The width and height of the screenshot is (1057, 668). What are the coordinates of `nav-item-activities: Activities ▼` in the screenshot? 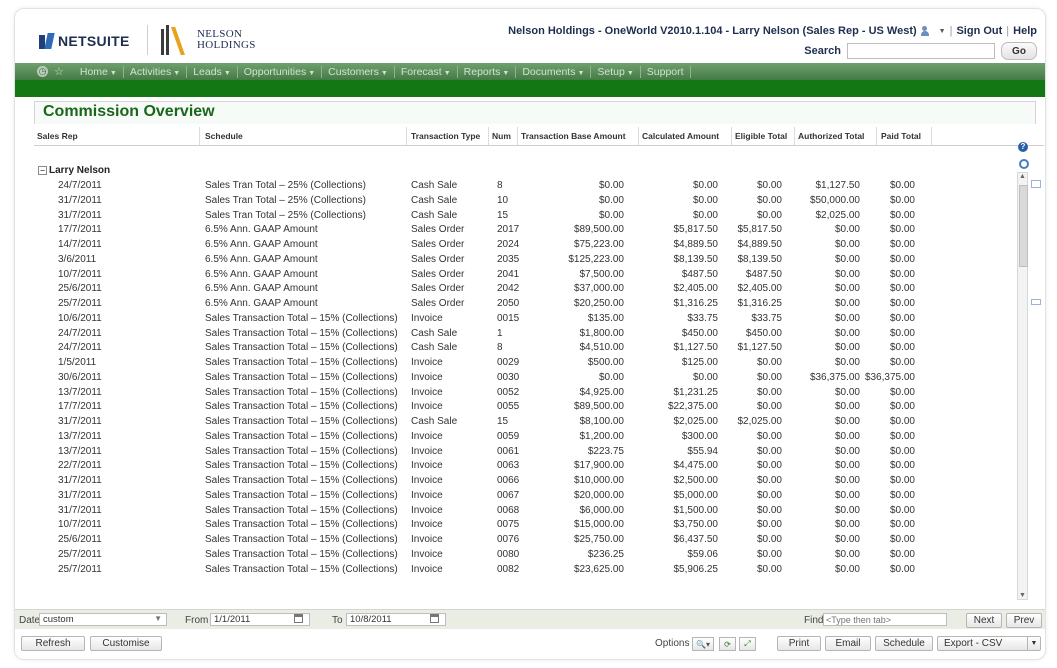 It's located at (156, 71).